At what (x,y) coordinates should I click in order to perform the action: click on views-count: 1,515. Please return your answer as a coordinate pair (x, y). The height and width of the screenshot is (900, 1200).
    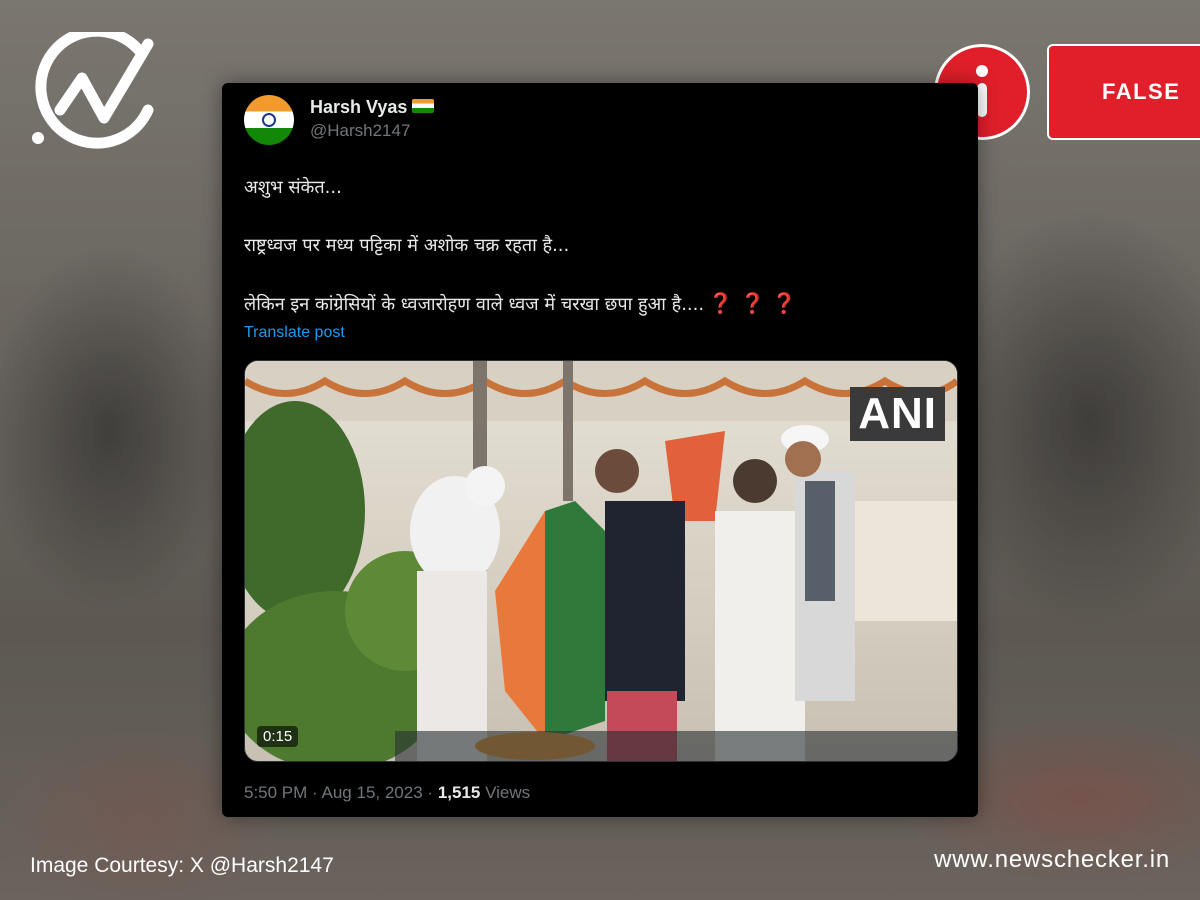
    Looking at the image, I should click on (459, 792).